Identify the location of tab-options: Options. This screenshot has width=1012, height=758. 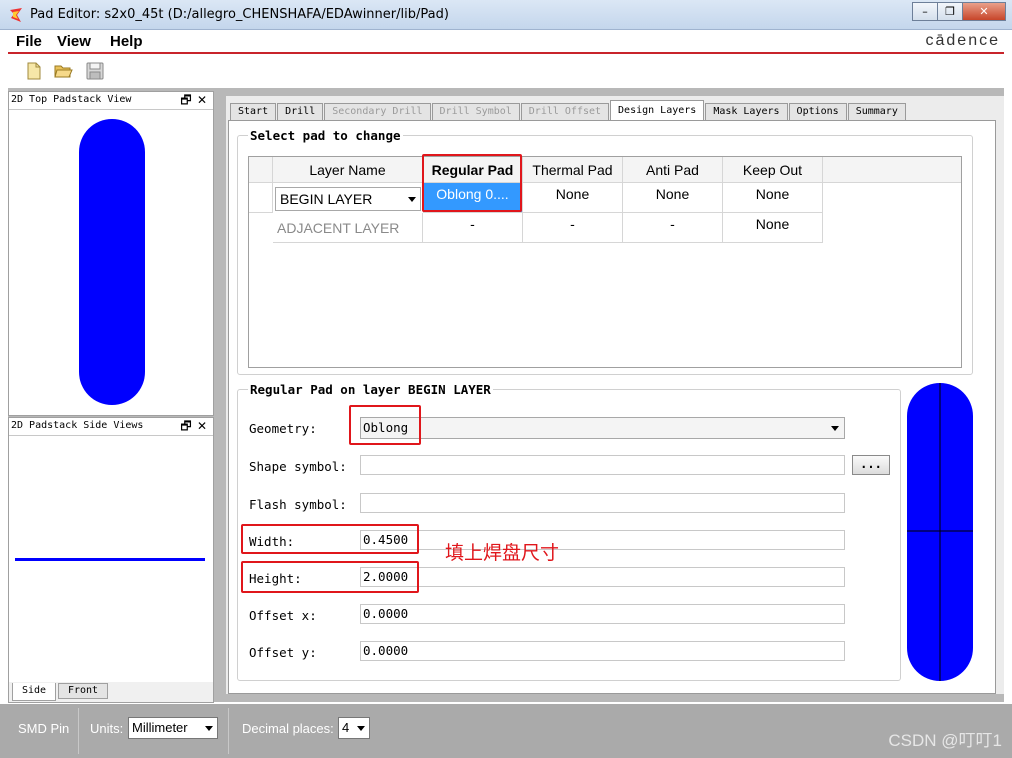
(817, 111).